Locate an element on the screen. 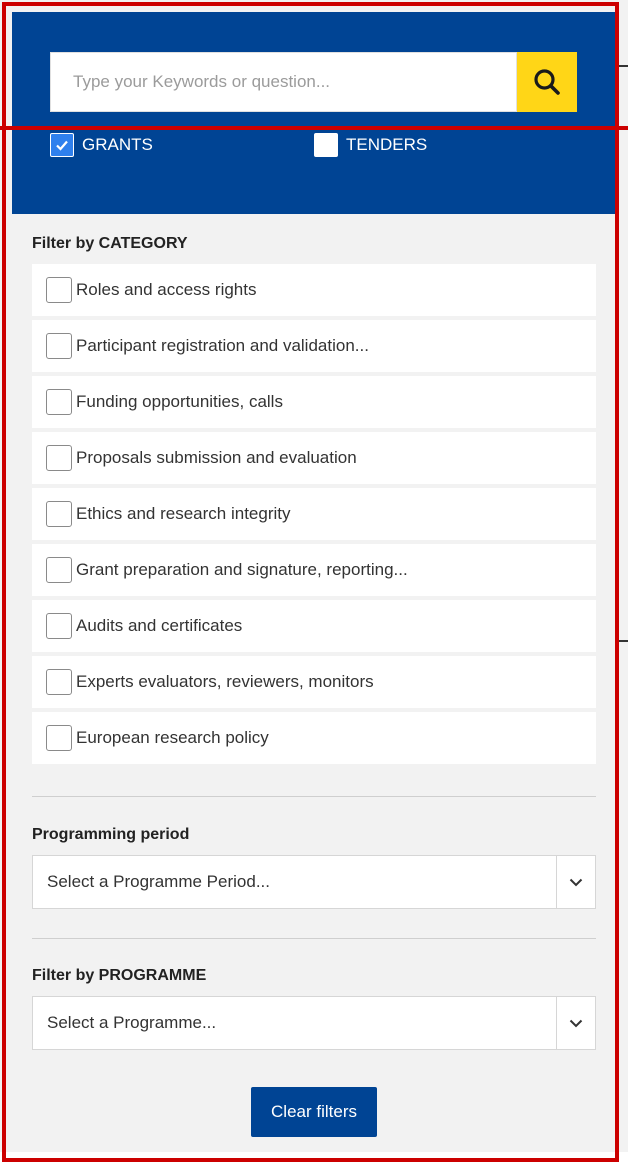 The width and height of the screenshot is (628, 1162). grants-checkbox is located at coordinates (62, 145).